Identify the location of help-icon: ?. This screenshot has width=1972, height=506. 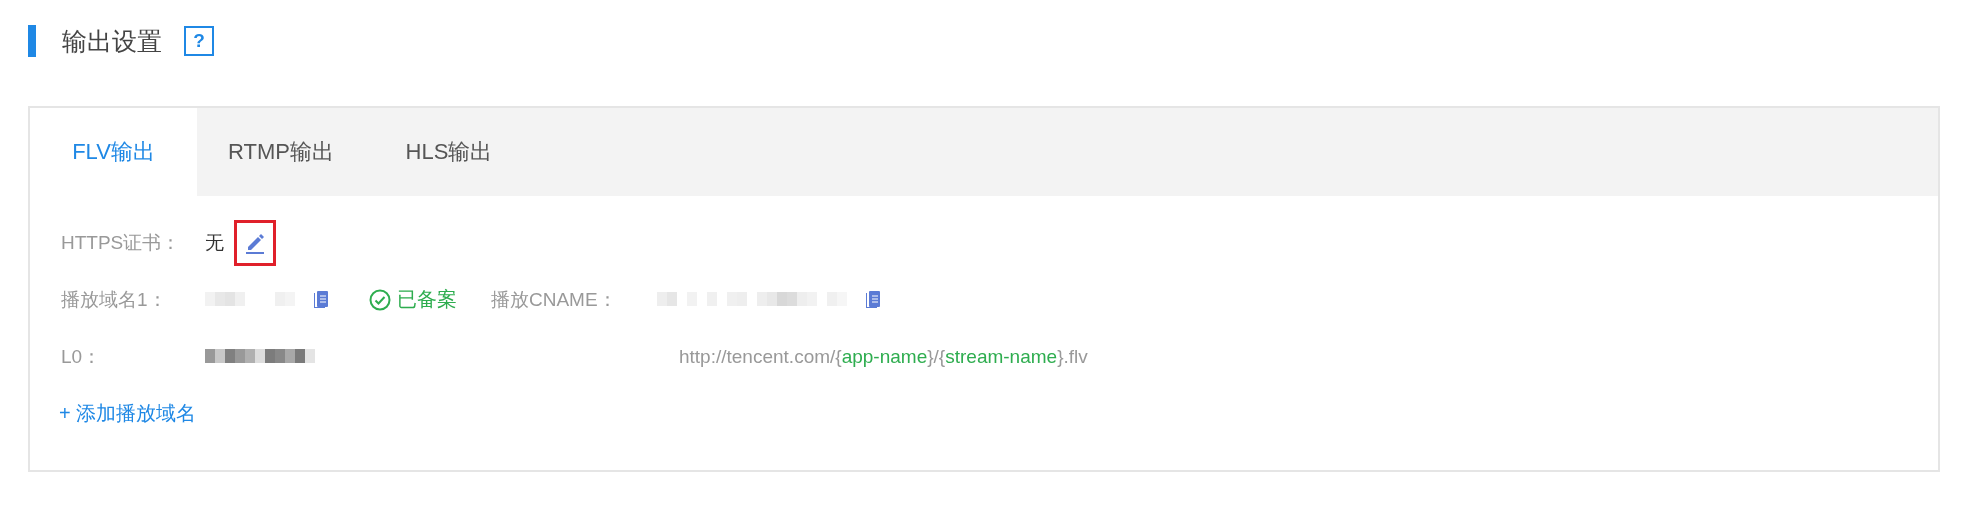
(199, 41).